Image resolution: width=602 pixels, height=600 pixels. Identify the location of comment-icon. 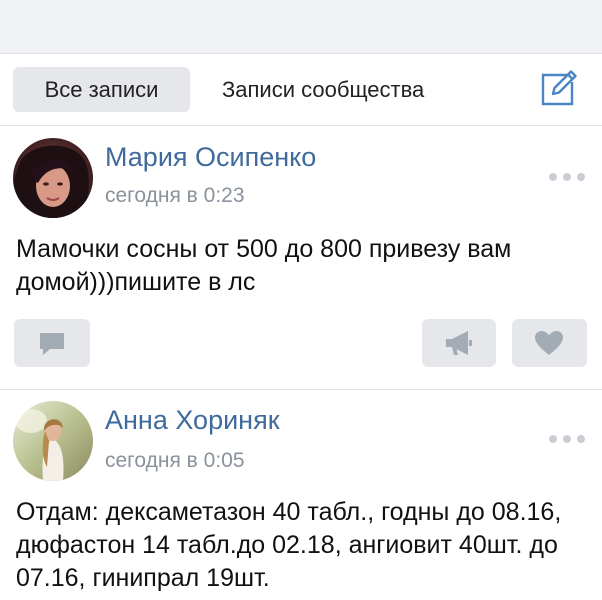
(52, 344).